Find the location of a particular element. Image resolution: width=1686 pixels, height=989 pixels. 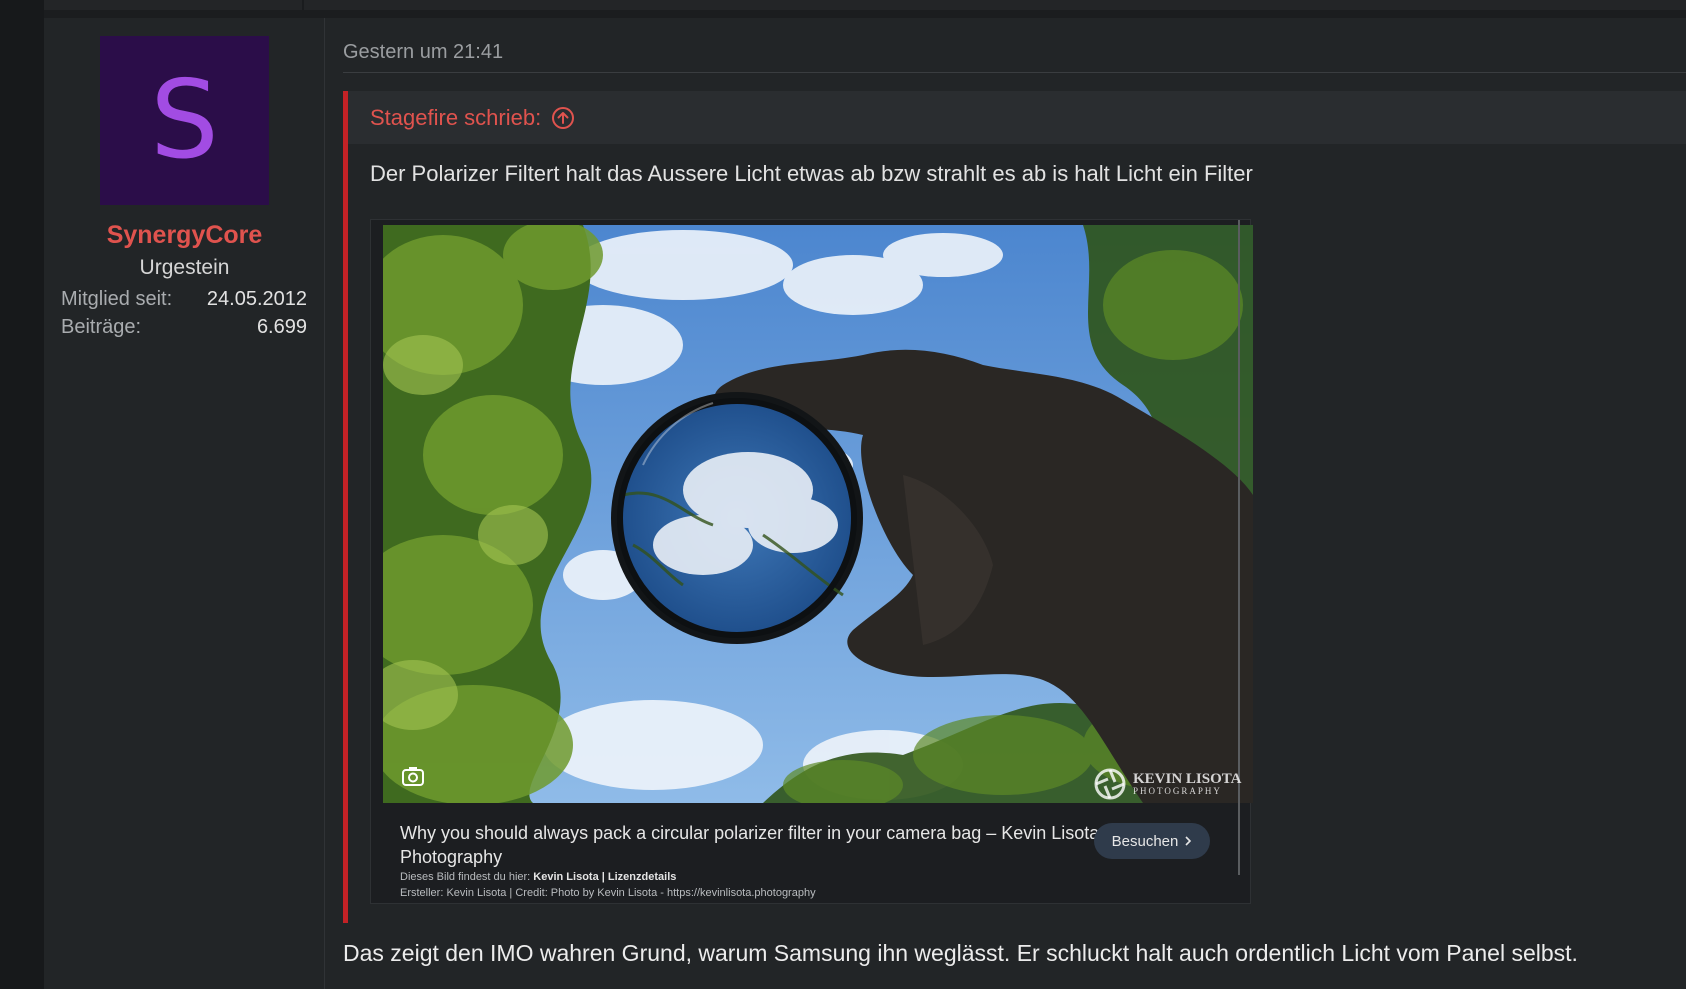

username-link: SynergyCore is located at coordinates (184, 235).